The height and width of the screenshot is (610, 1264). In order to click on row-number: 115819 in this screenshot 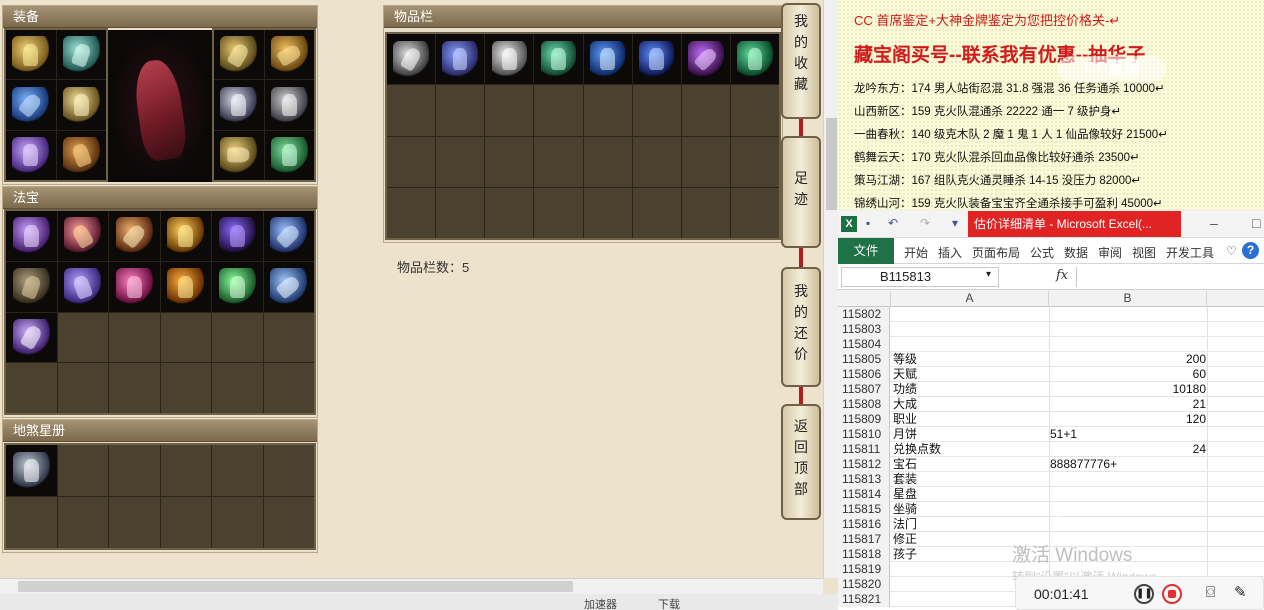, I will do `click(864, 569)`.